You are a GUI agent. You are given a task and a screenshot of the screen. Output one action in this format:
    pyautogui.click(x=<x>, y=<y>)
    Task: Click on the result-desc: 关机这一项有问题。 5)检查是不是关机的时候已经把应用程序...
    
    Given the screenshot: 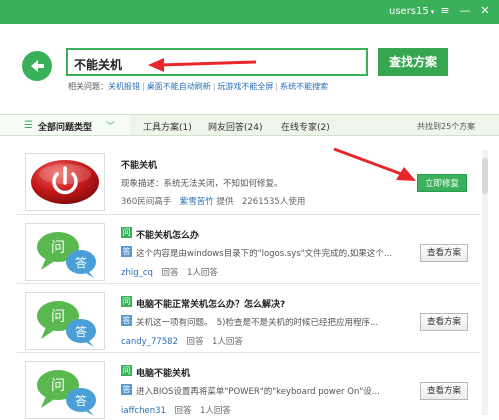 What is the action you would take?
    pyautogui.click(x=257, y=323)
    